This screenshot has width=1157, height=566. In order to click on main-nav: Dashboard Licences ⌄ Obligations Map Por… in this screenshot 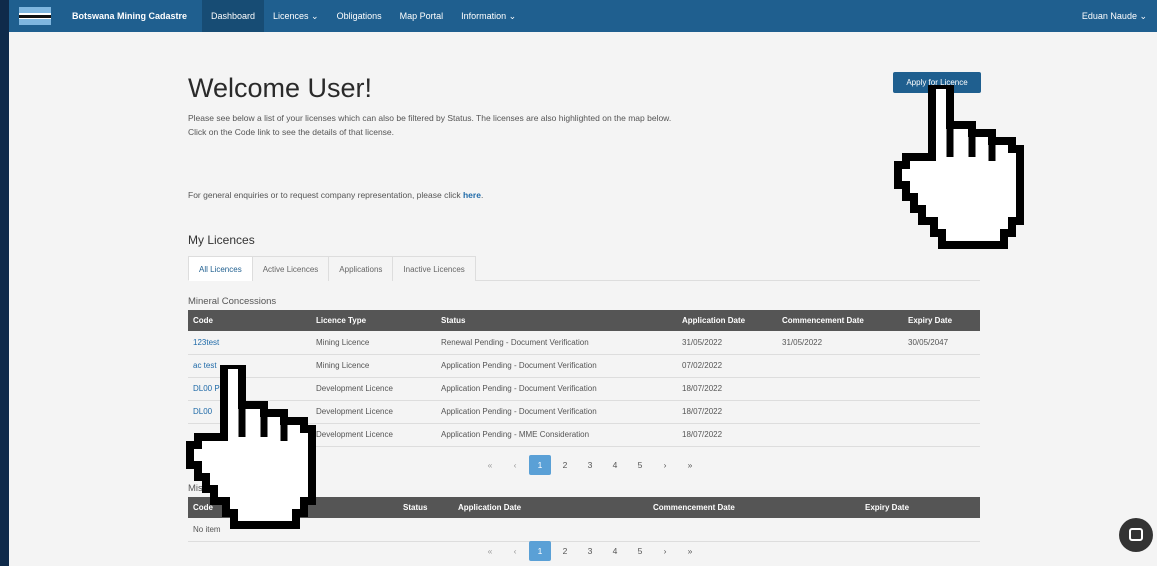, I will do `click(363, 16)`.